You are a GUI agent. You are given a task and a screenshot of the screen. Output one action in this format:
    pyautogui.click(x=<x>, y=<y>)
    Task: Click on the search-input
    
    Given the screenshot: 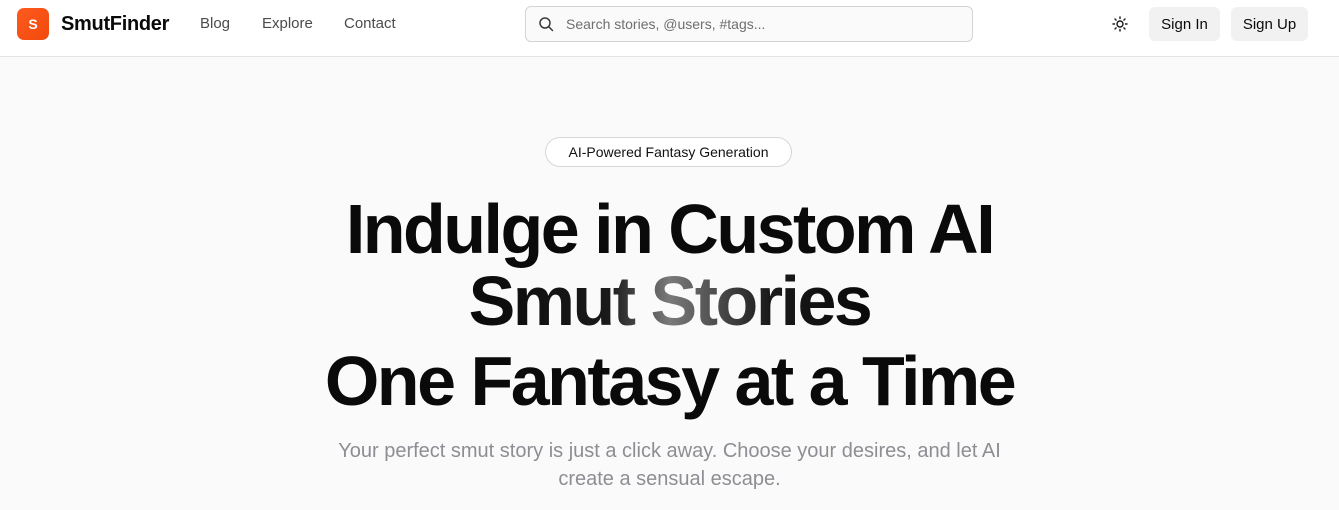 What is the action you would take?
    pyautogui.click(x=766, y=24)
    